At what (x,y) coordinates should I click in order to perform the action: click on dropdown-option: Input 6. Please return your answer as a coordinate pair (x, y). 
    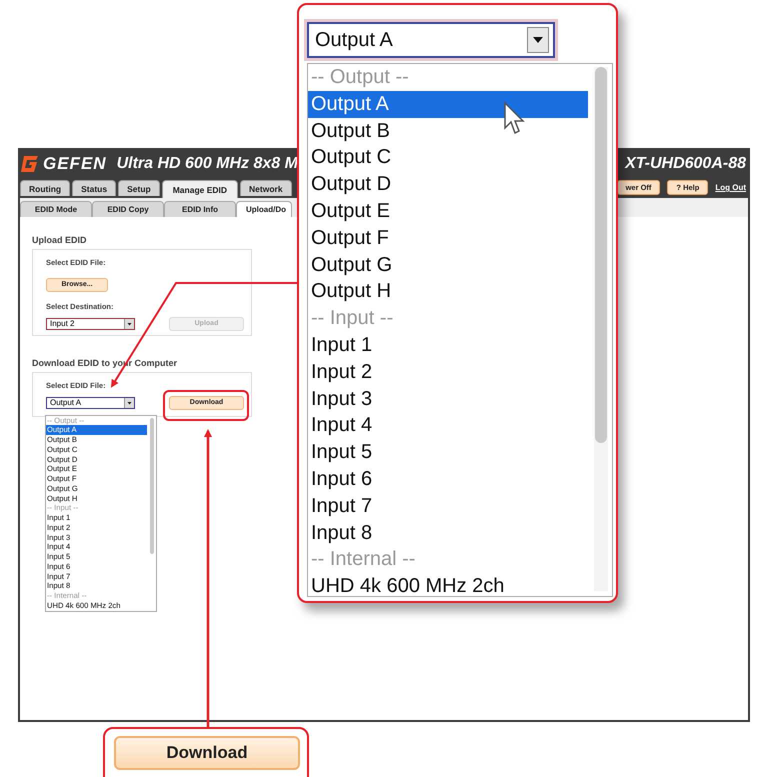
    Looking at the image, I should click on (448, 479).